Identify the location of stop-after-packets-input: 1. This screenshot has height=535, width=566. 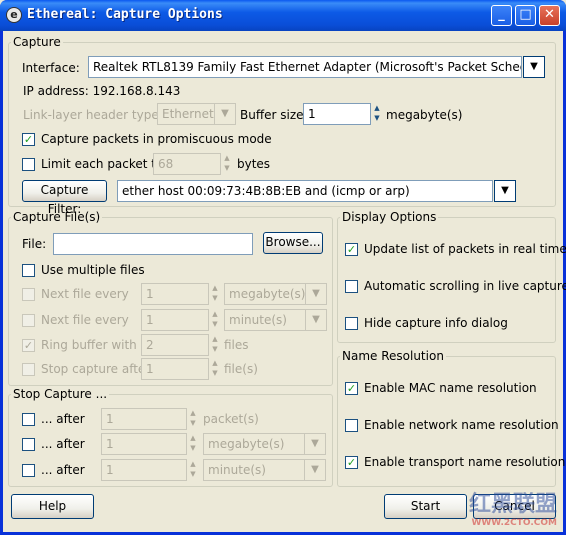
(144, 419).